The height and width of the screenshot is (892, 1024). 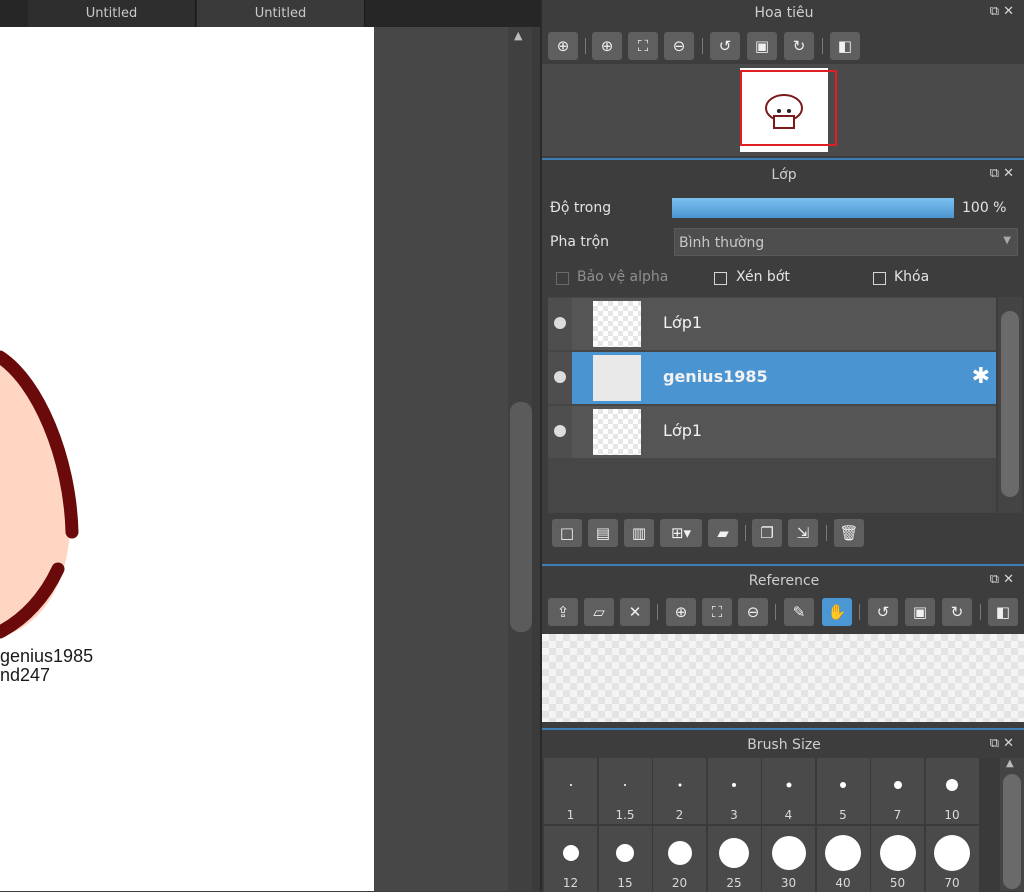 I want to click on new-layer-icon: □, so click(x=567, y=533).